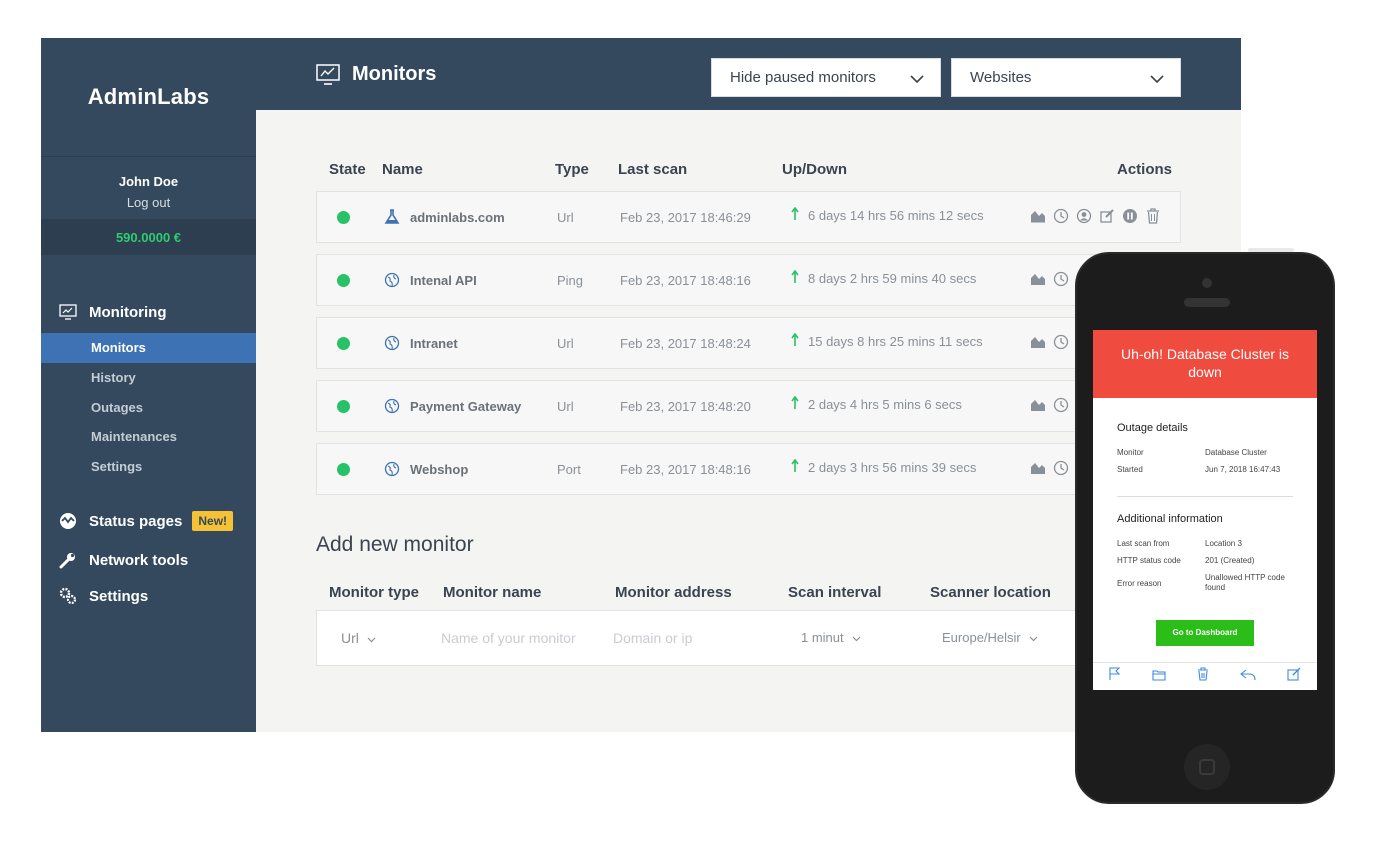 The image size is (1376, 848). I want to click on edit-icon, so click(1106, 215).